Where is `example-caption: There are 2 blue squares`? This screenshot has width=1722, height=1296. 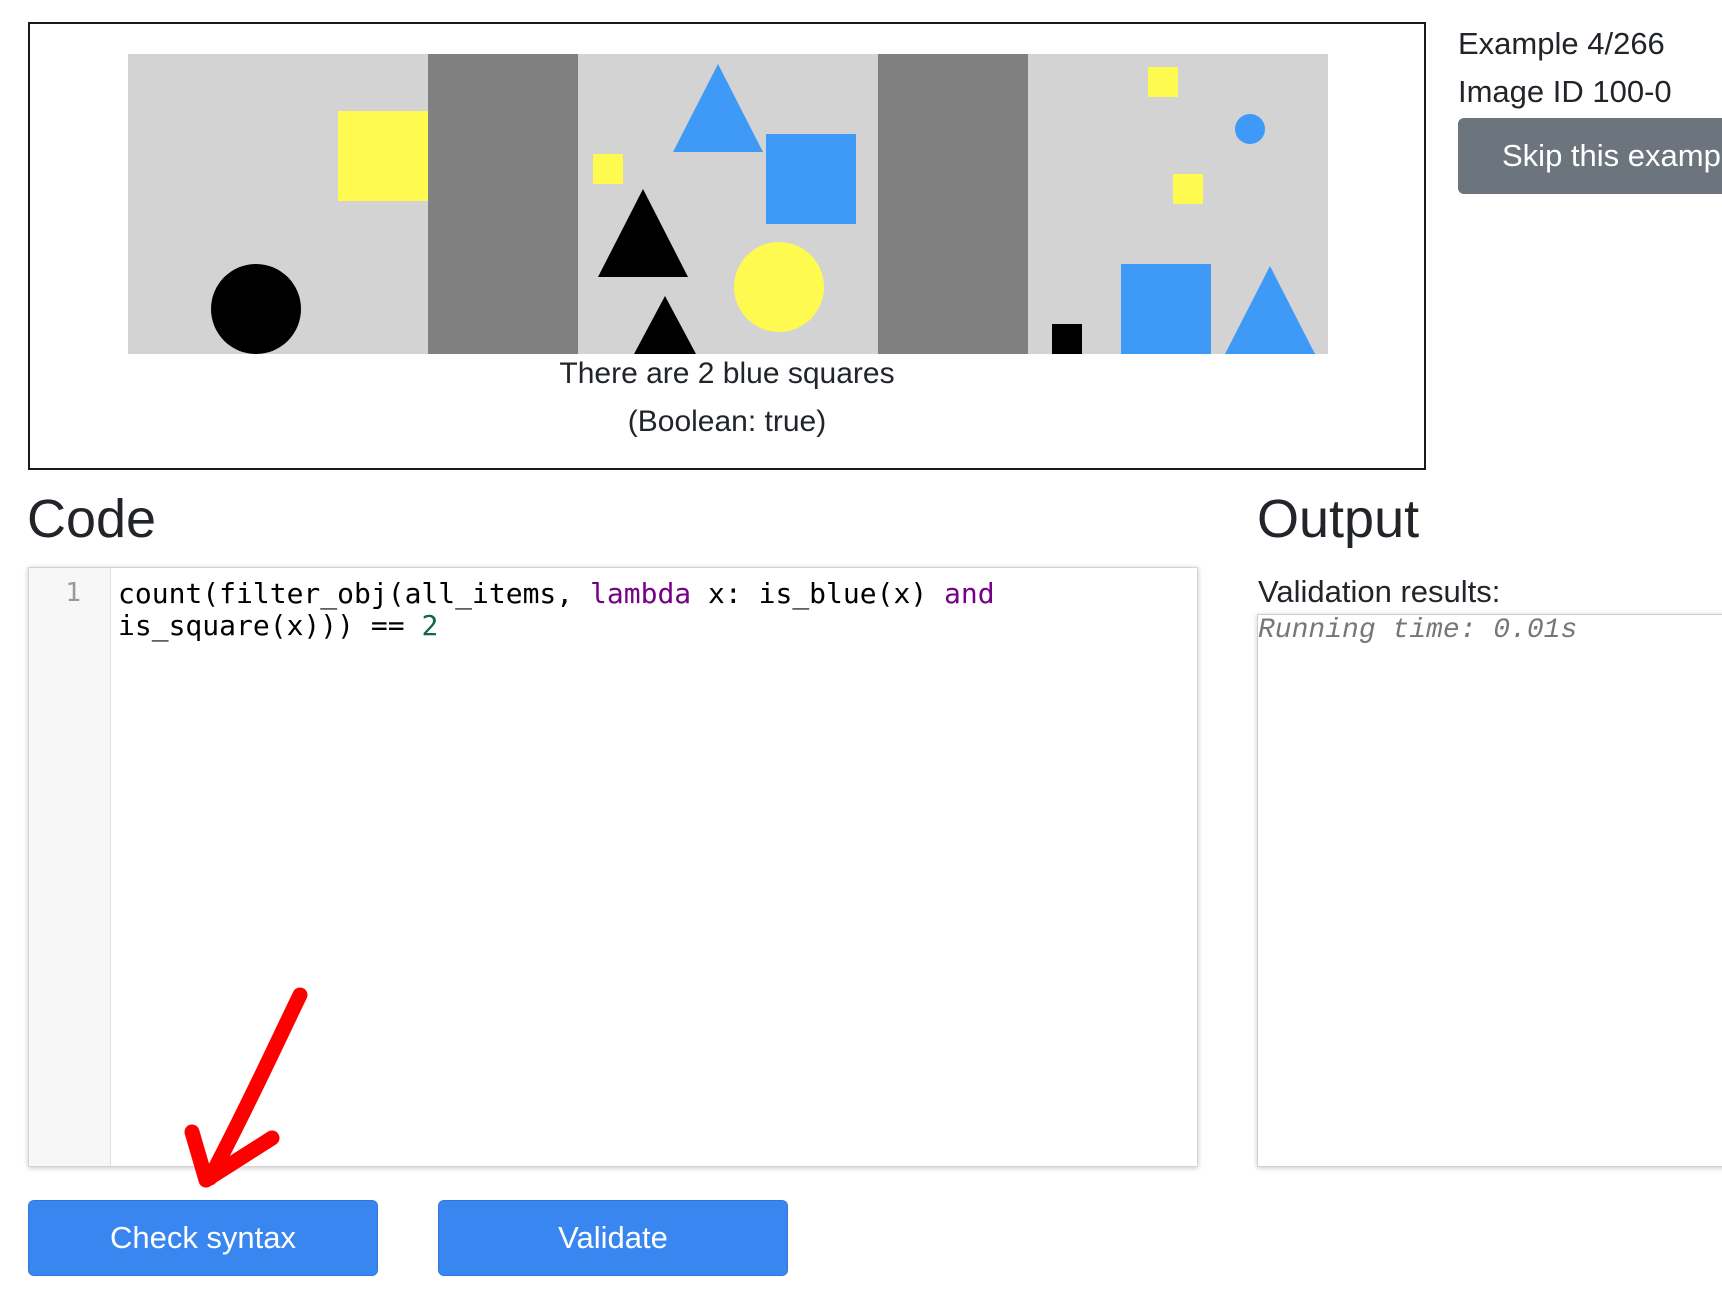
example-caption: There are 2 blue squares is located at coordinates (727, 373).